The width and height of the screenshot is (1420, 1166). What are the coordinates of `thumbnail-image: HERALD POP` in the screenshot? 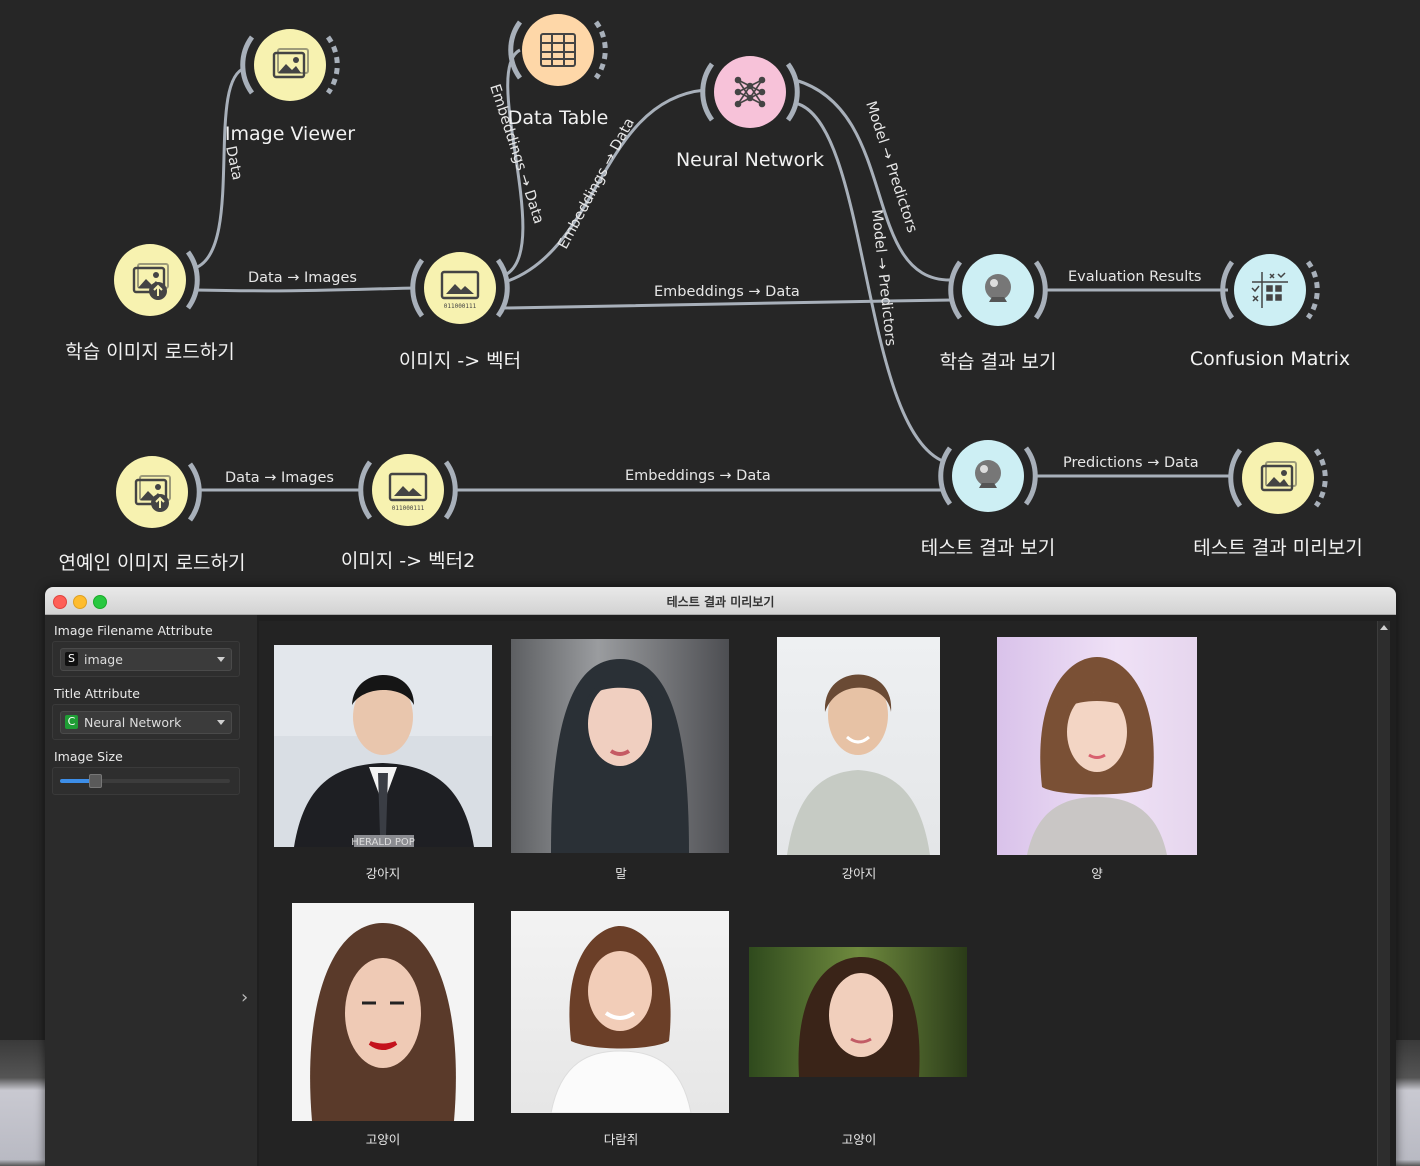 It's located at (383, 746).